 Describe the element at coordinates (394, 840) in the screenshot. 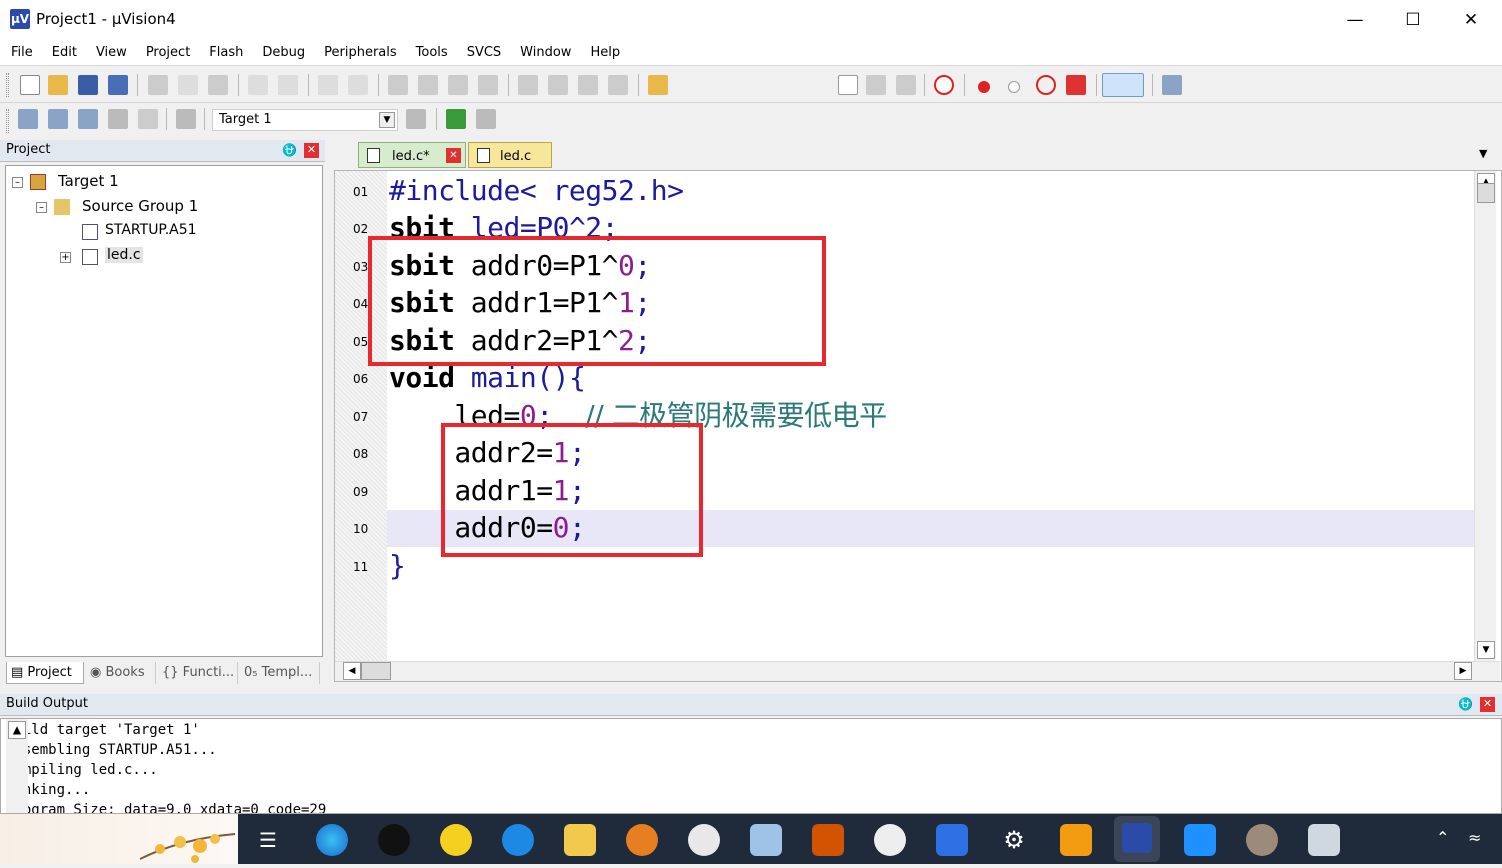

I see `qq-icon` at that location.